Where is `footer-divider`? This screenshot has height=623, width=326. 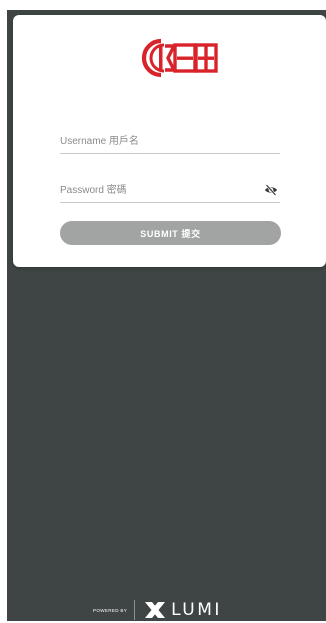 footer-divider is located at coordinates (135, 610).